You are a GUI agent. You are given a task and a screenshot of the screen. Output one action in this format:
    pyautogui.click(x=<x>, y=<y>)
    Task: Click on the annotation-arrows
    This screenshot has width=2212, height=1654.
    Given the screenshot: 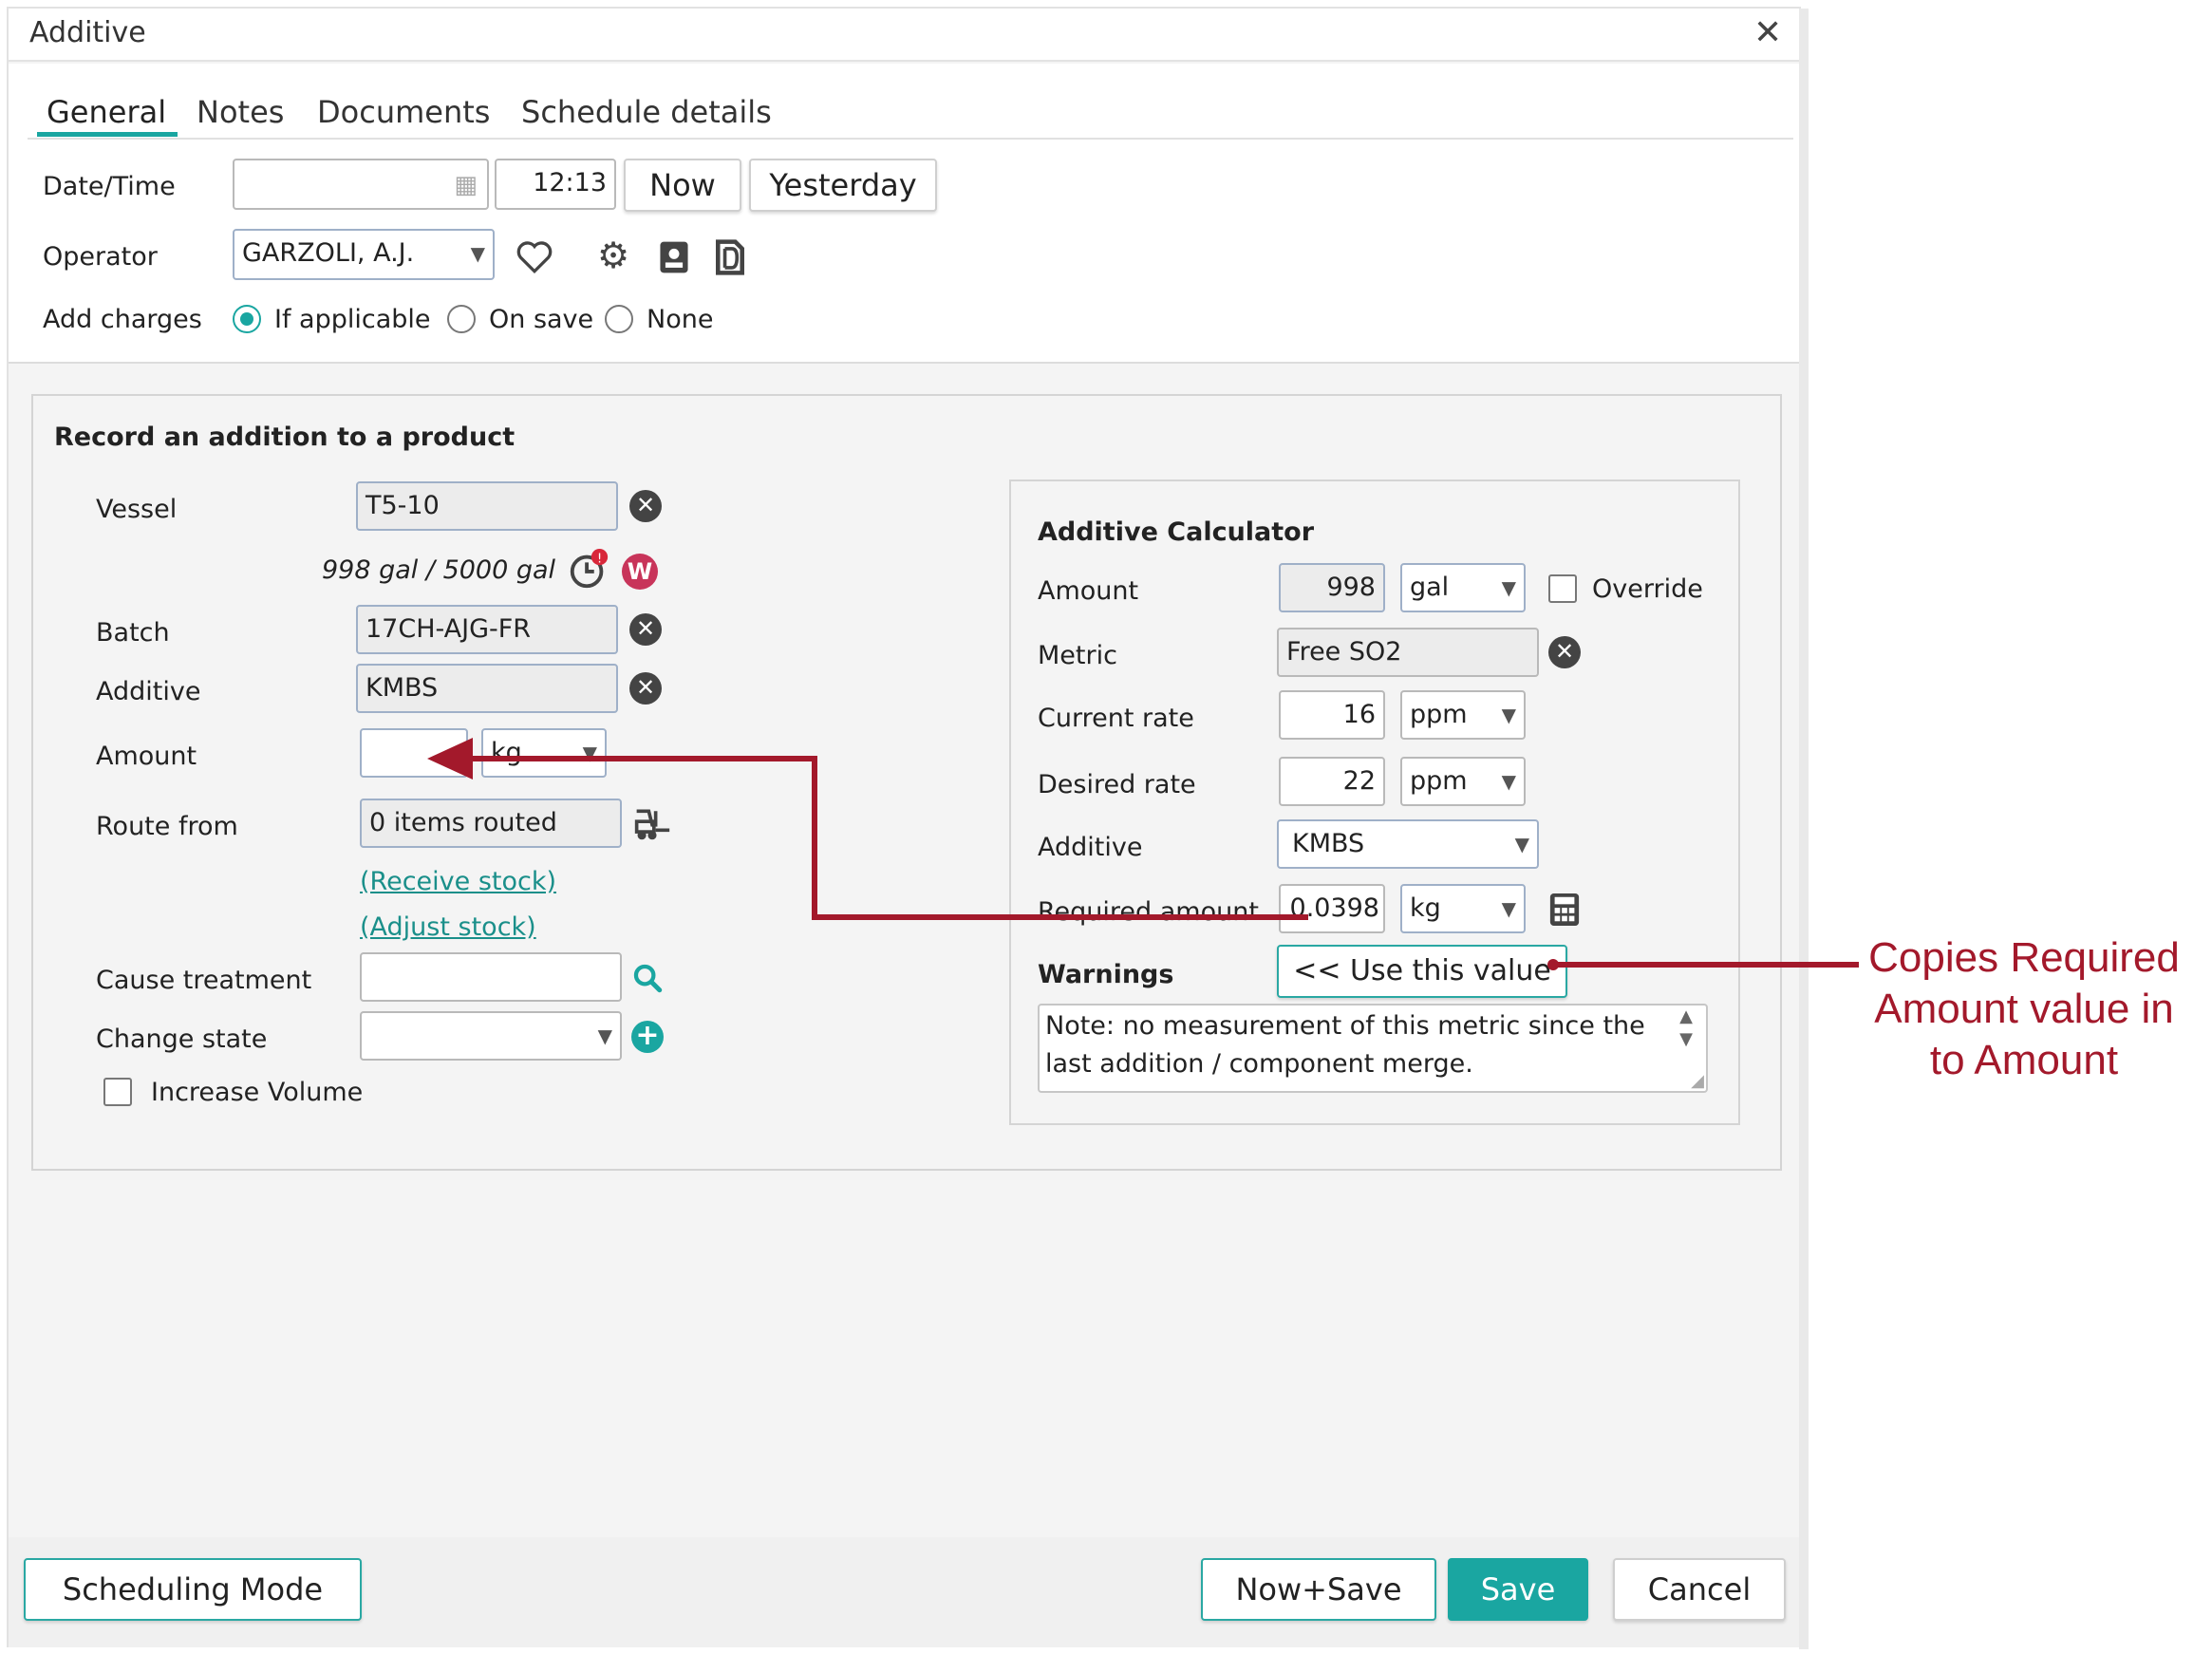 What is the action you would take?
    pyautogui.click(x=1143, y=854)
    